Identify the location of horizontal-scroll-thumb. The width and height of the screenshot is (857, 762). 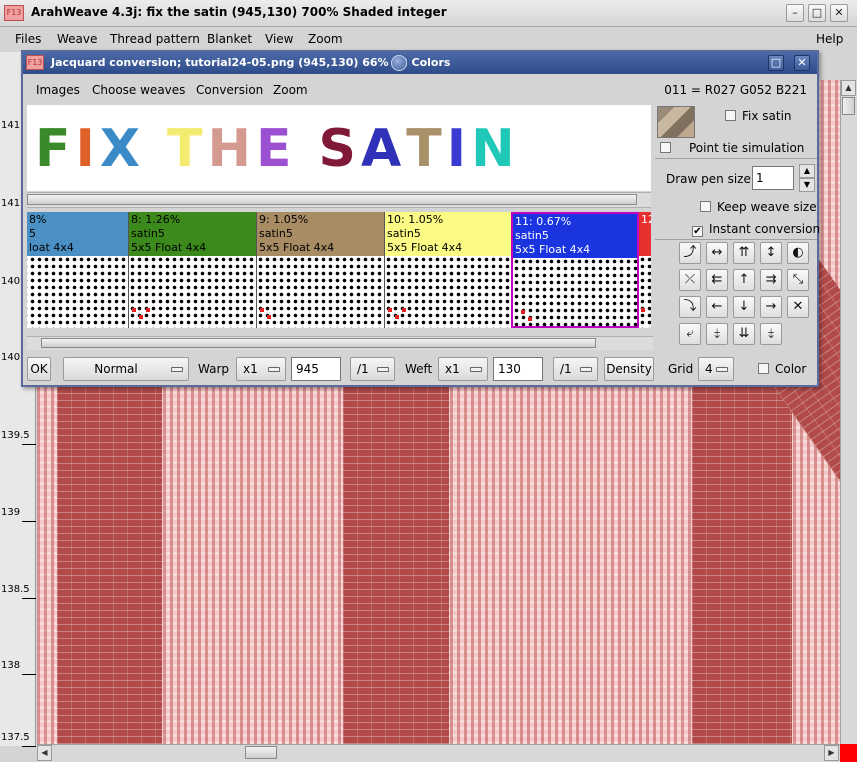
(261, 752).